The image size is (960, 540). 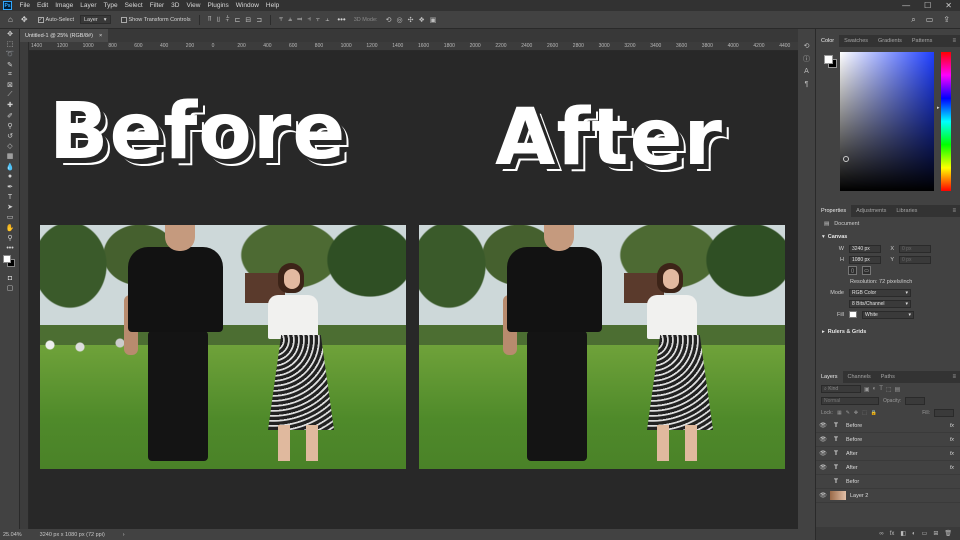 I want to click on tab-gradients: Gradients, so click(x=890, y=41).